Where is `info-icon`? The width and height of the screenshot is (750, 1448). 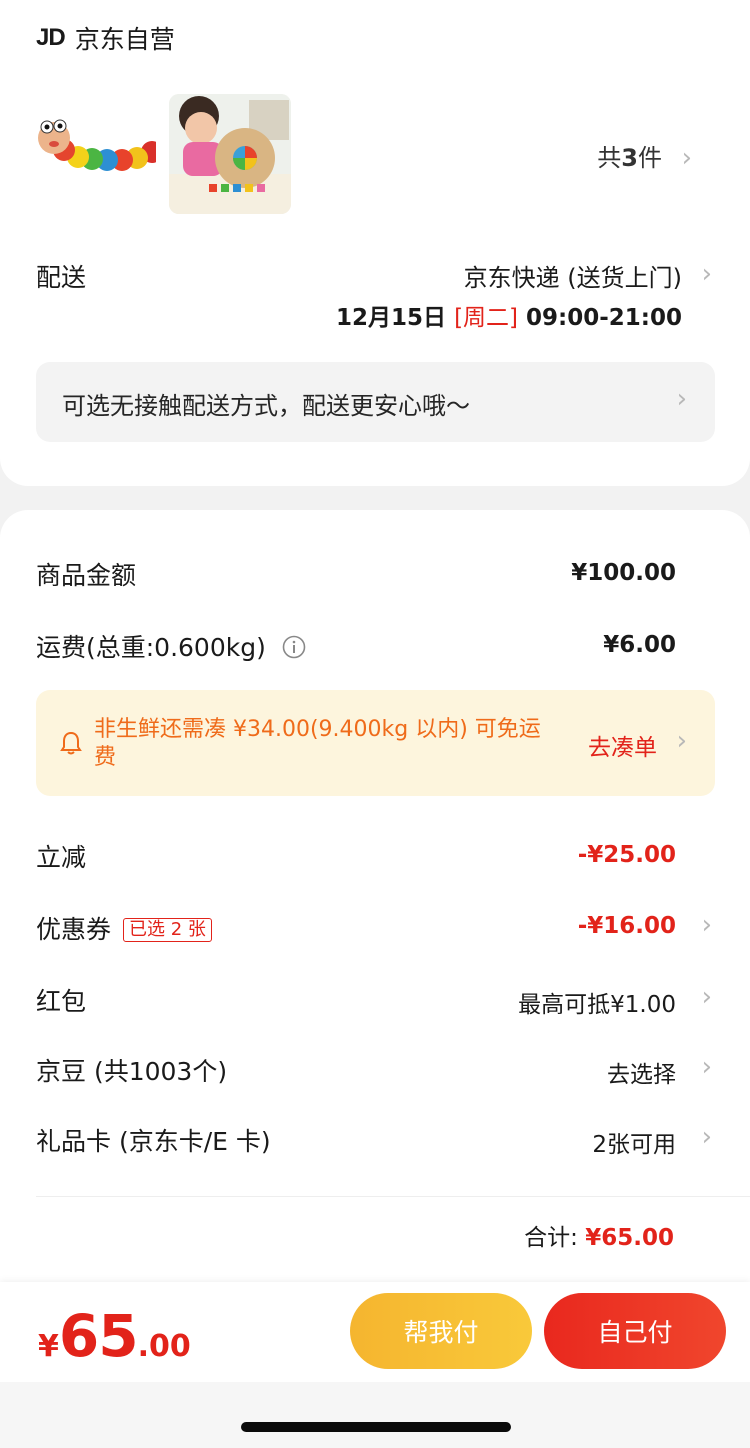 info-icon is located at coordinates (294, 647).